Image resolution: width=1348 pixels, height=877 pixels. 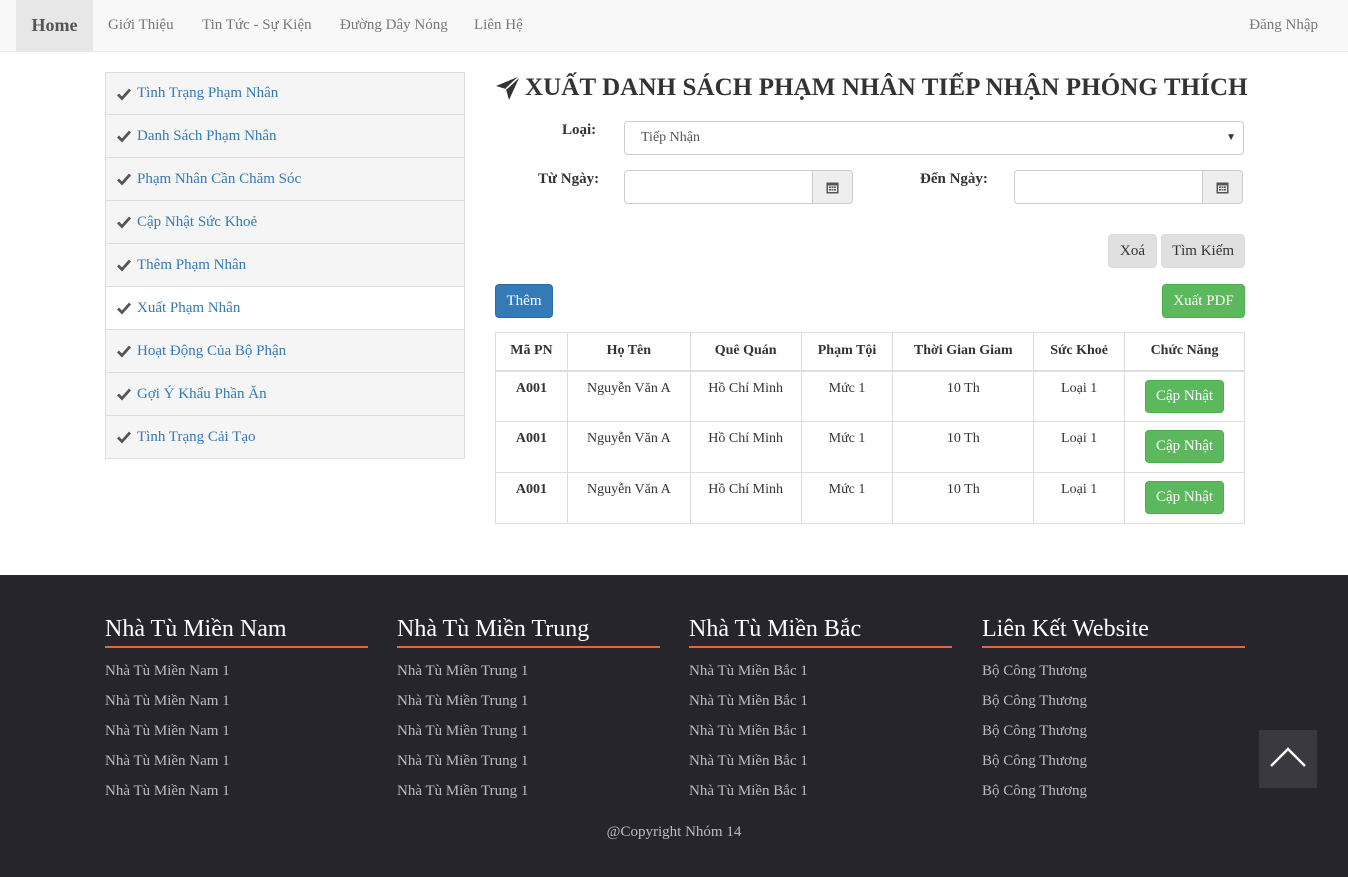 What do you see at coordinates (285, 437) in the screenshot?
I see `sidebar-item: Tình Trạng Cải Tạo` at bounding box center [285, 437].